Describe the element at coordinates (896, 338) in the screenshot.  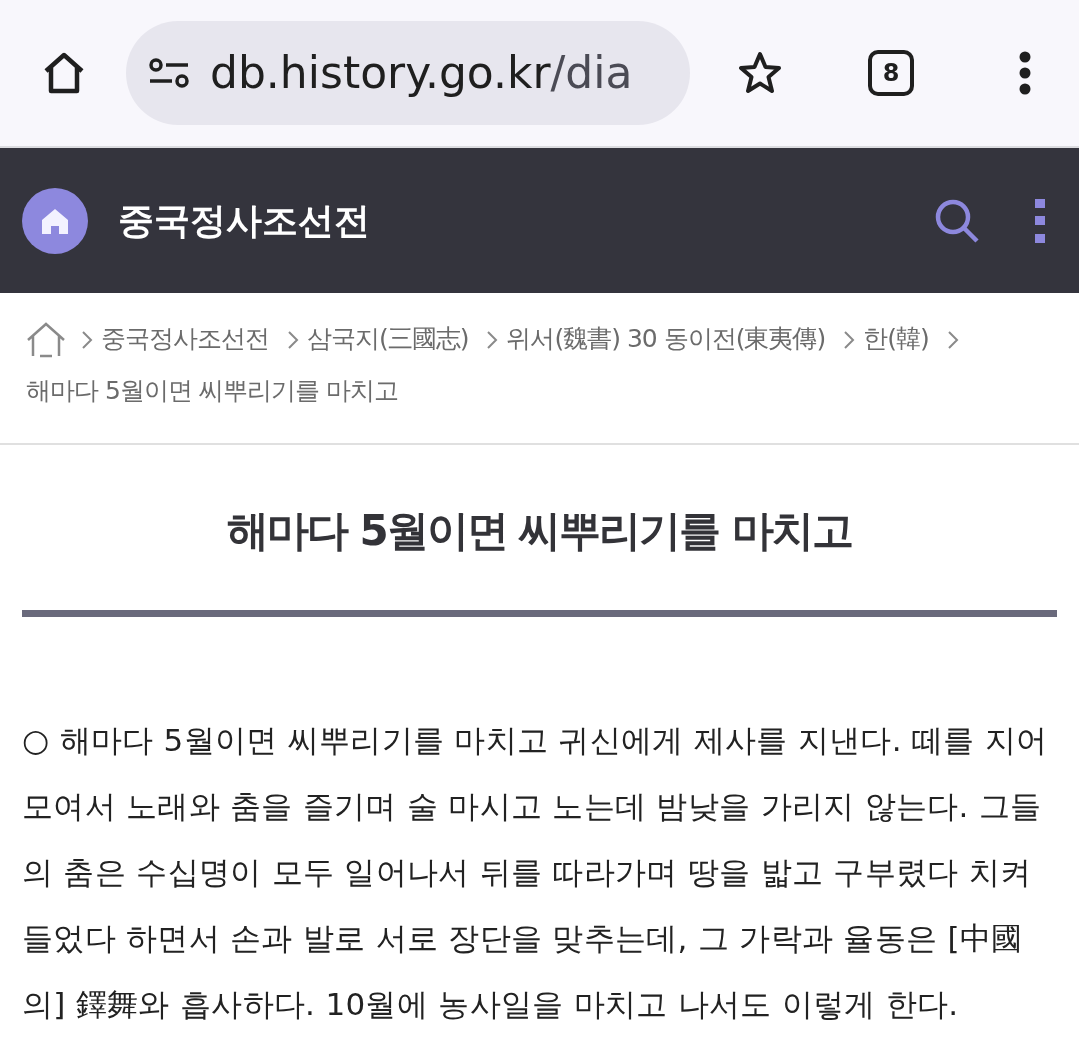
I see `breadcrumb-link: 한(韓)` at that location.